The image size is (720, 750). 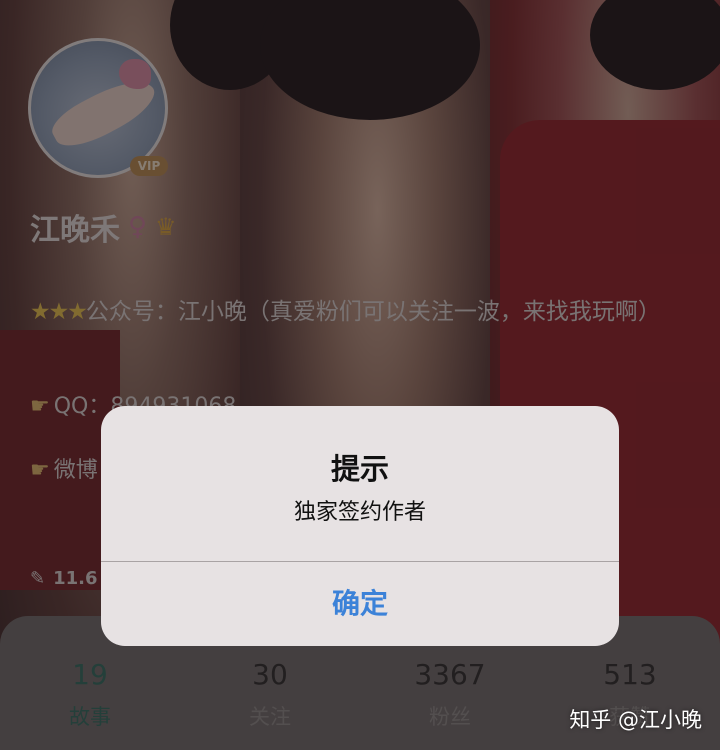 I want to click on watermark: 知乎 @江小晚, so click(x=635, y=720).